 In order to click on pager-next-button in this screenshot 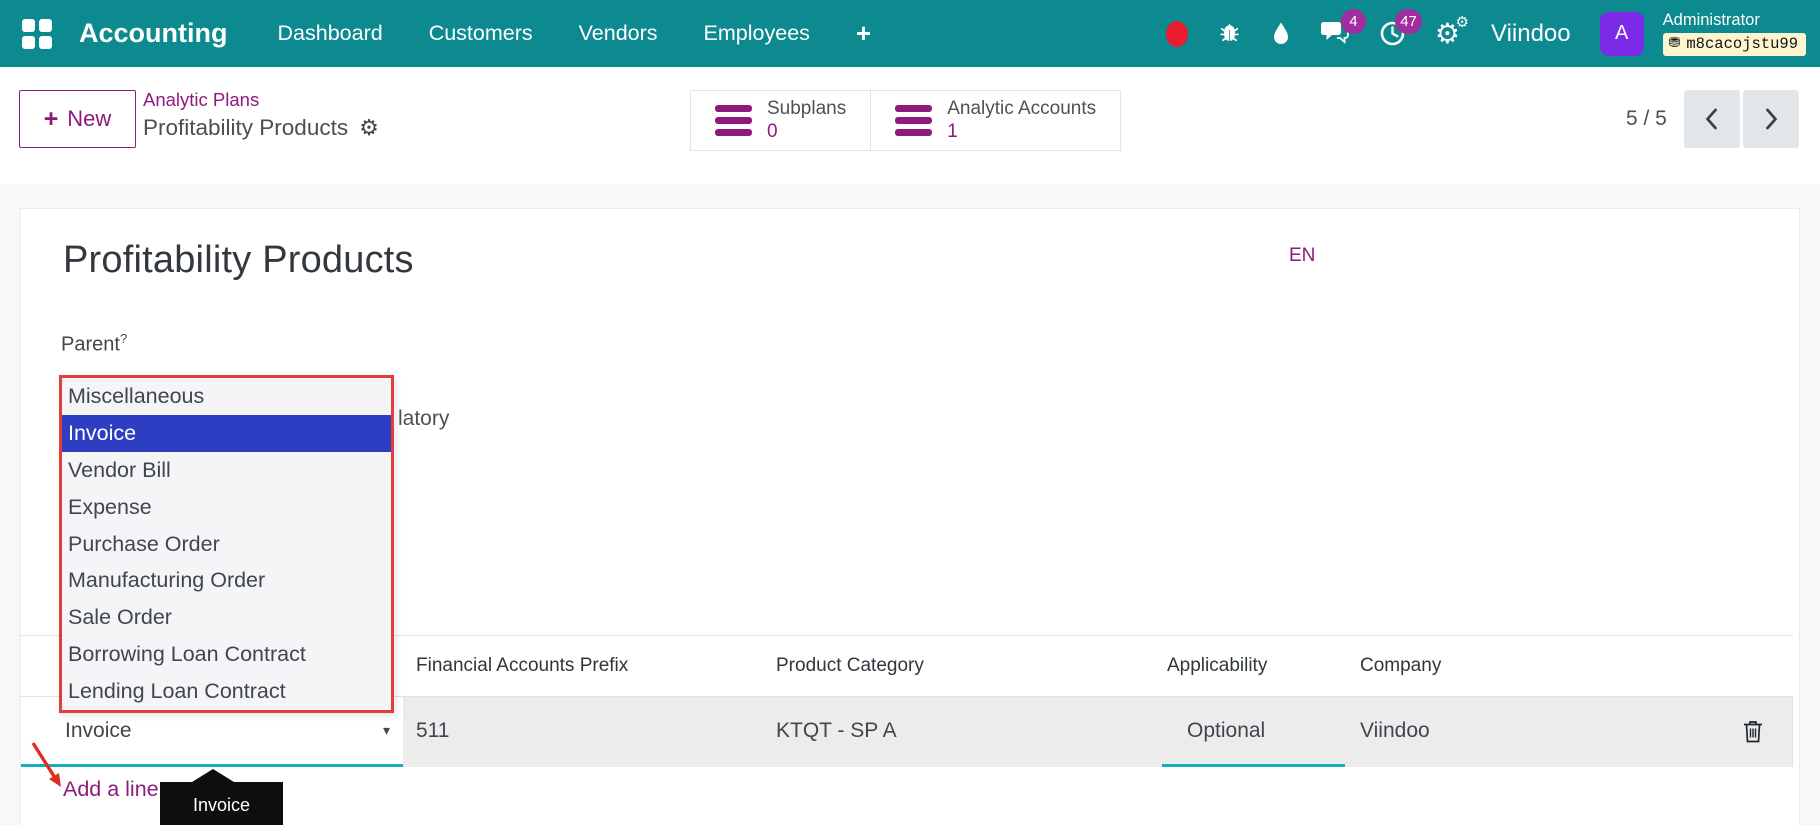, I will do `click(1770, 119)`.